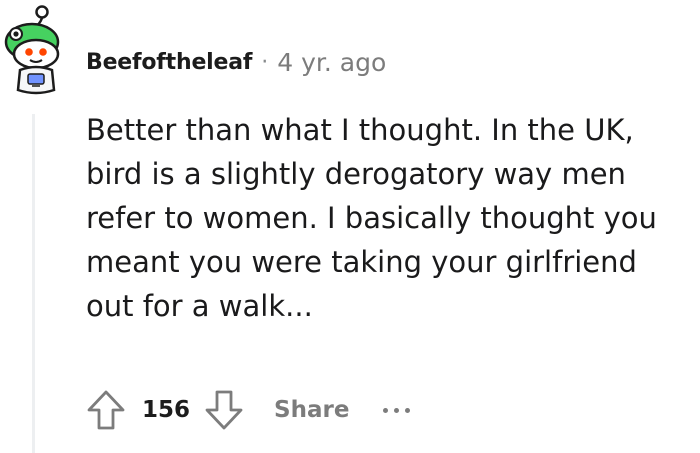 This screenshot has width=700, height=453. What do you see at coordinates (331, 62) in the screenshot?
I see `comment-timestamp: 4 yr. ago` at bounding box center [331, 62].